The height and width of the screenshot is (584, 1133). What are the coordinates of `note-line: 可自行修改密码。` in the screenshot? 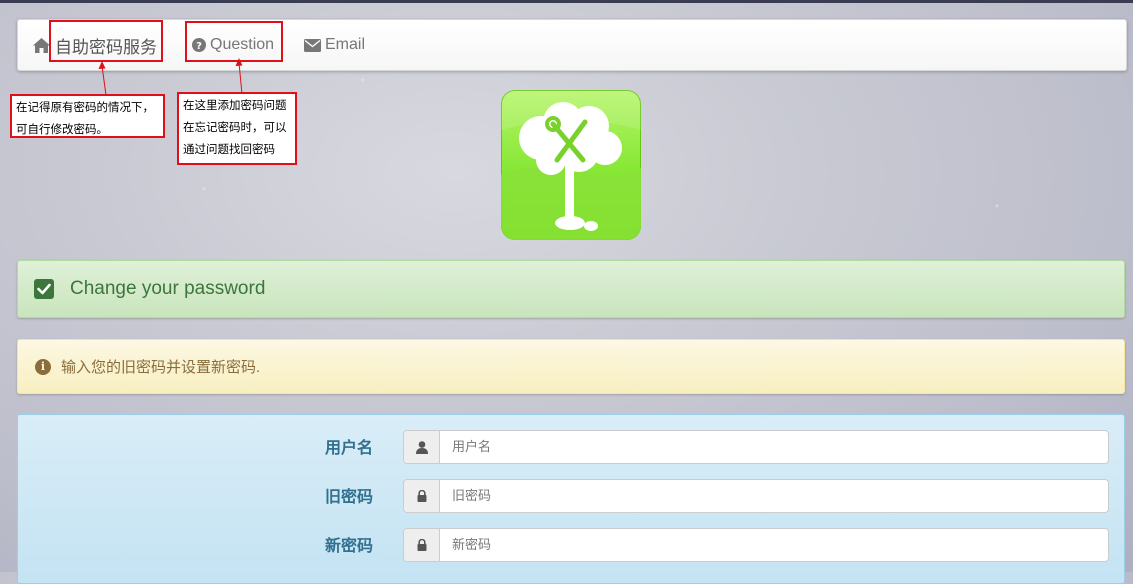 It's located at (62, 129).